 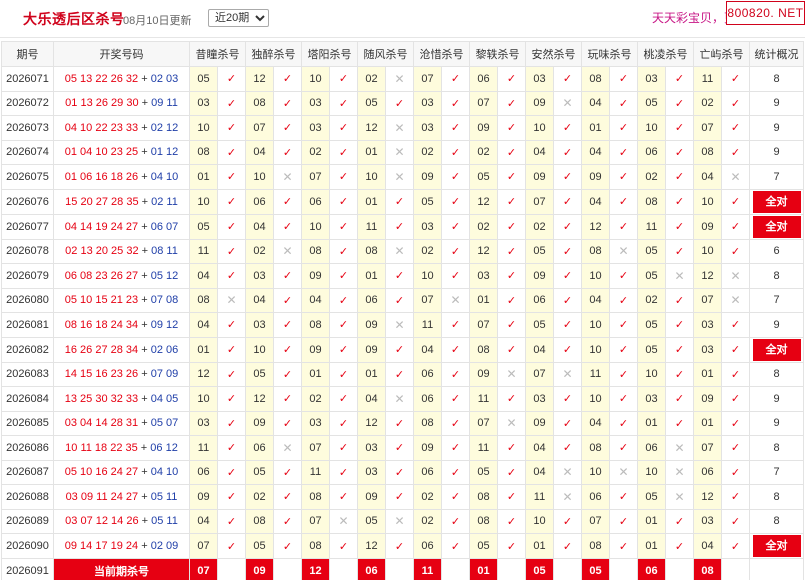 I want to click on period-select: 近20期, so click(x=238, y=18).